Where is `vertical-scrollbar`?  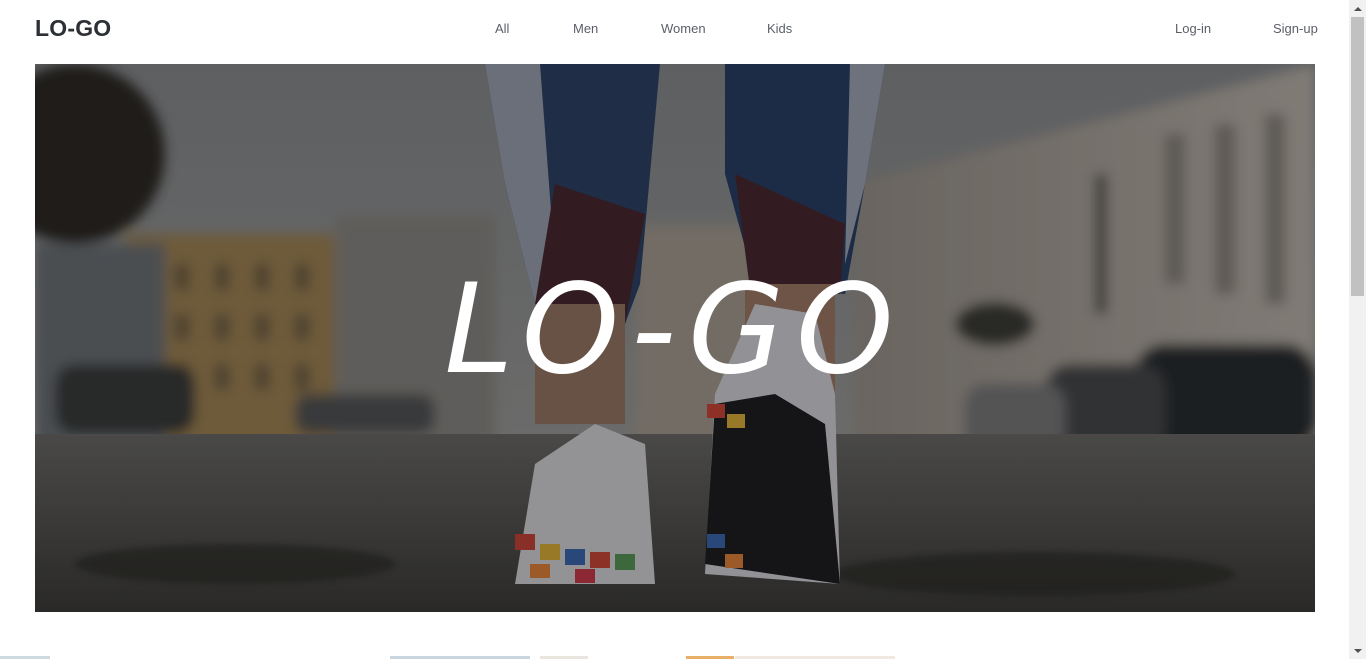 vertical-scrollbar is located at coordinates (1357, 329).